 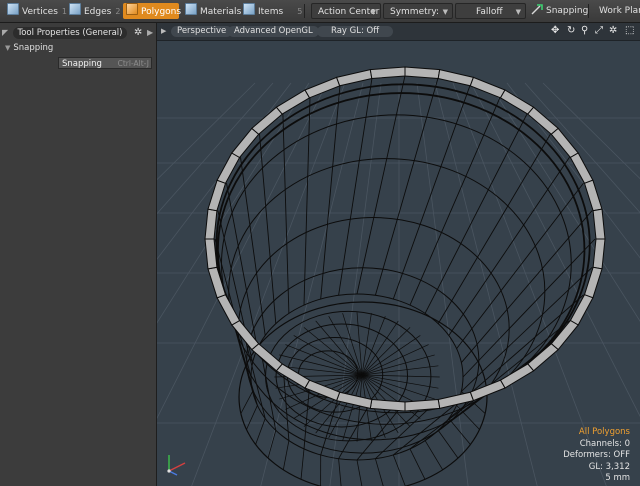 What do you see at coordinates (138, 32) in the screenshot?
I see `gear-icon: ✲` at bounding box center [138, 32].